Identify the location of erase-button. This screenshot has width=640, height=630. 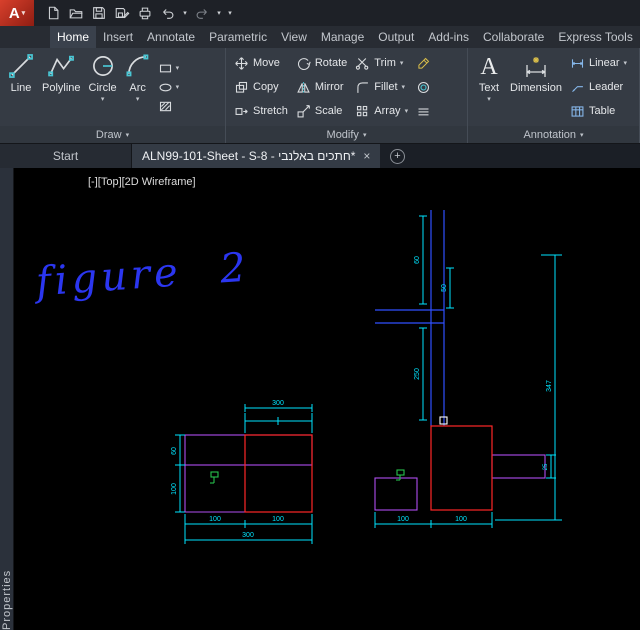
(423, 63).